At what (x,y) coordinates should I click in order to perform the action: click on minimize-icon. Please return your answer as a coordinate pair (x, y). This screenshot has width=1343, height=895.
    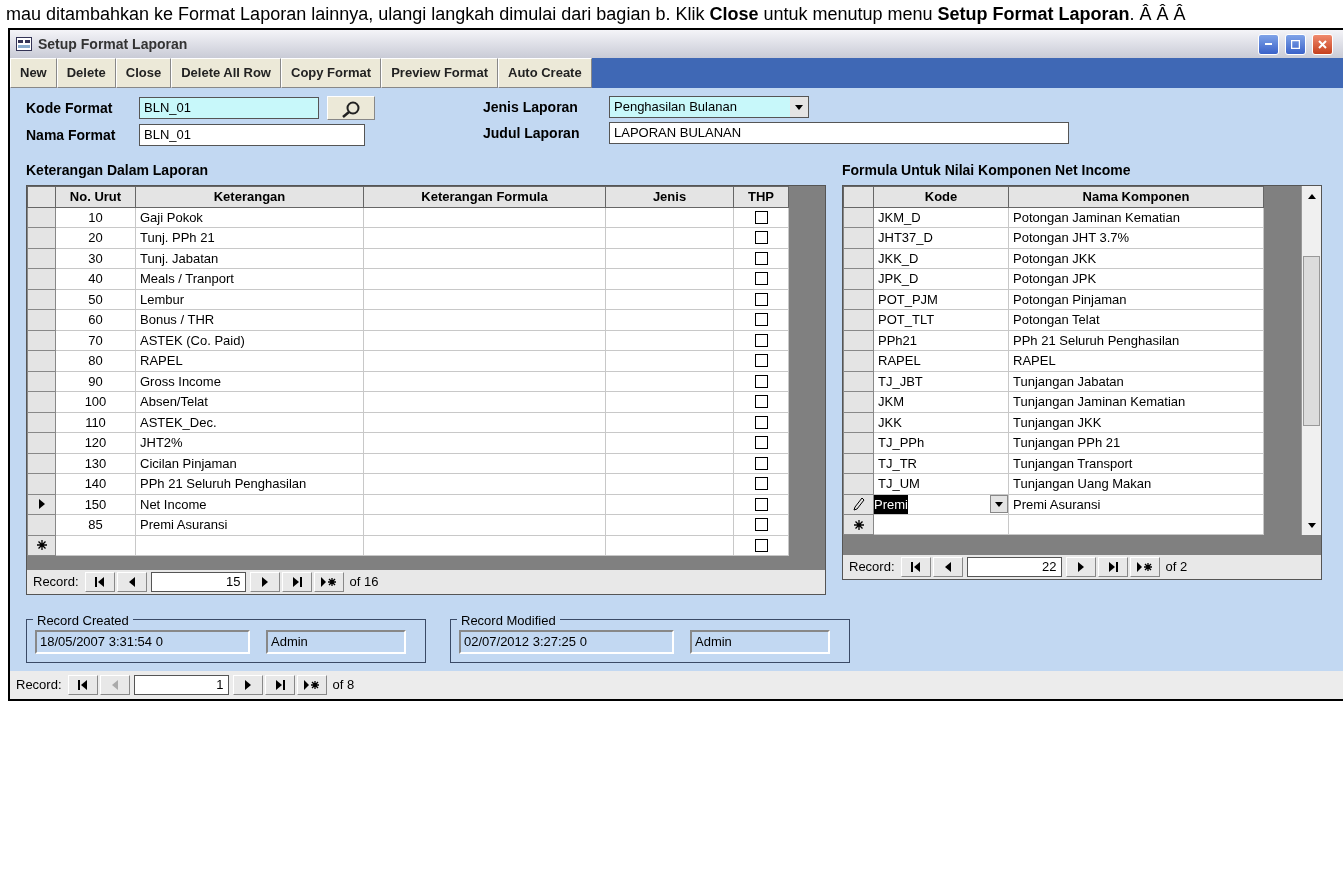
    Looking at the image, I should click on (1268, 44).